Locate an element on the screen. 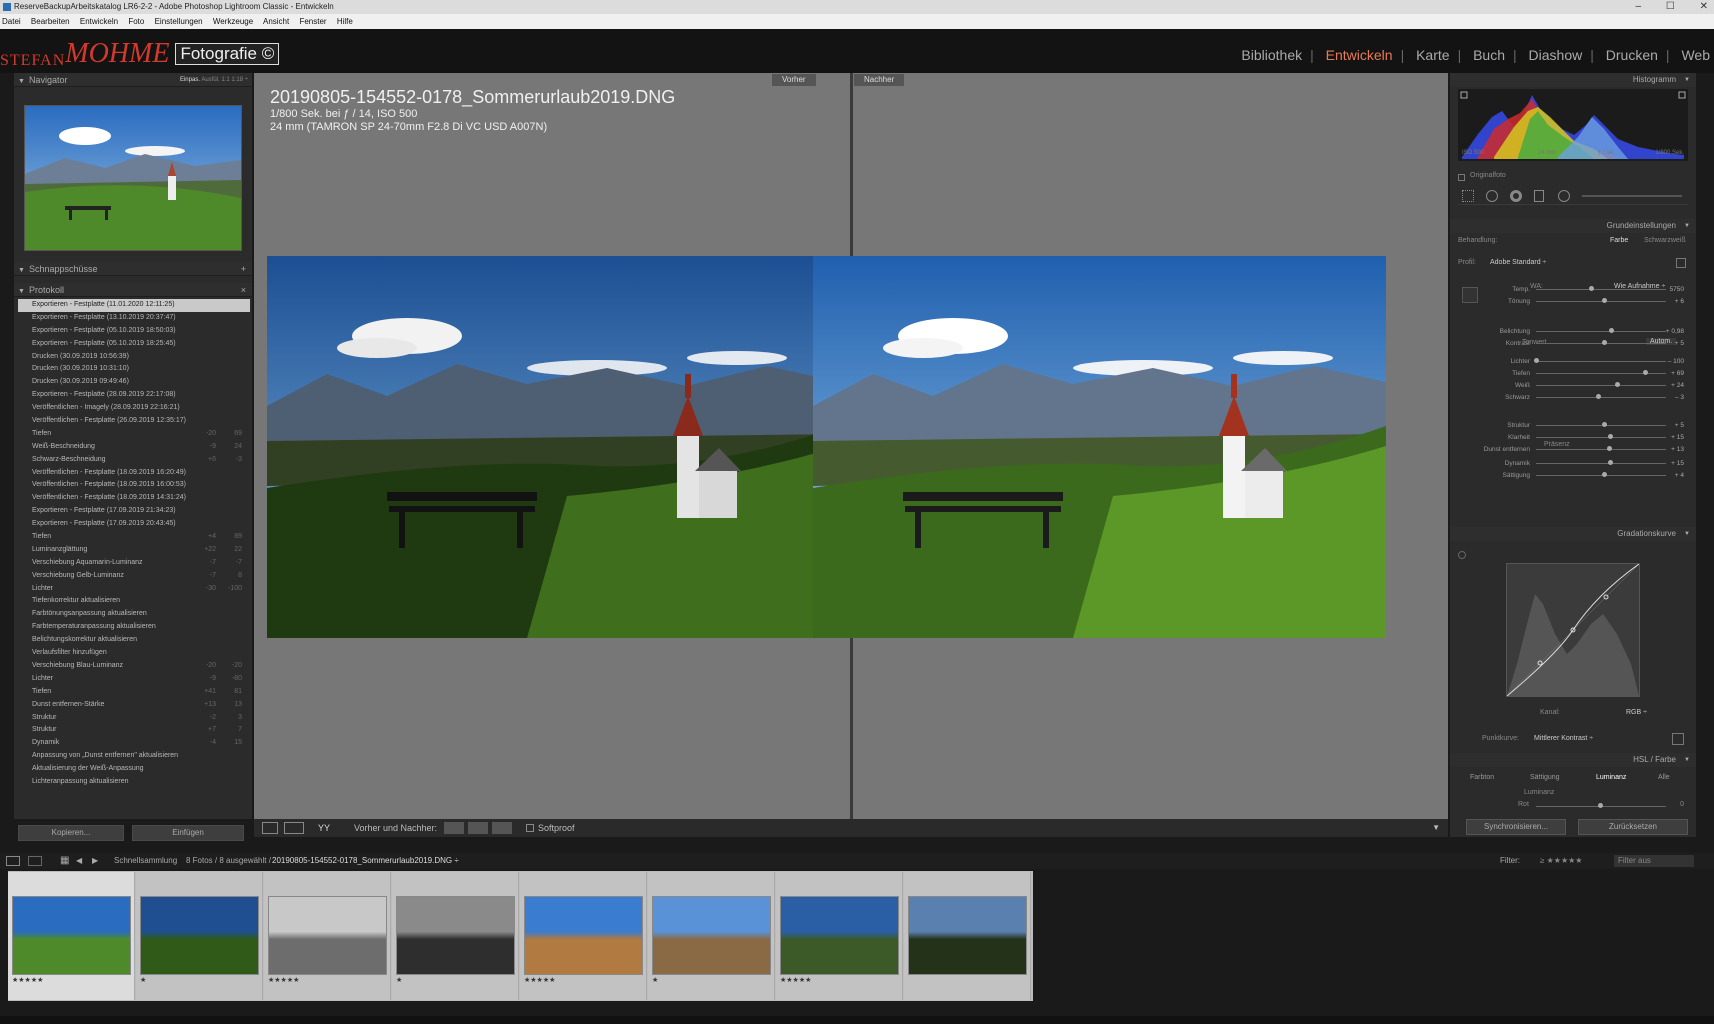 Image resolution: width=1714 pixels, height=1024 pixels. swap-button is located at coordinates (502, 828).